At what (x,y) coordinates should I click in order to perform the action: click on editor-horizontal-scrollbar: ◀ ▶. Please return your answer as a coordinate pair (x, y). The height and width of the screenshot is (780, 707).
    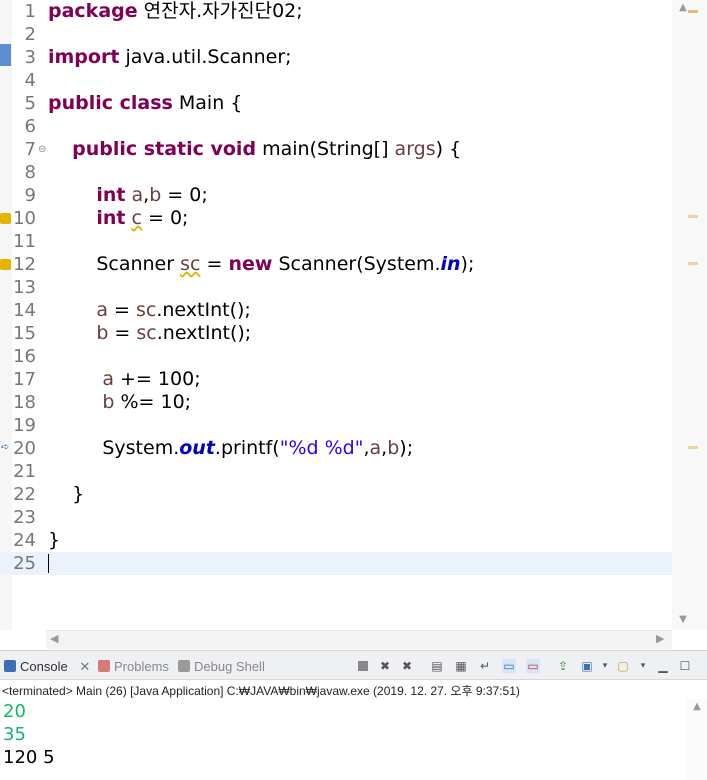
    Looking at the image, I should click on (359, 639).